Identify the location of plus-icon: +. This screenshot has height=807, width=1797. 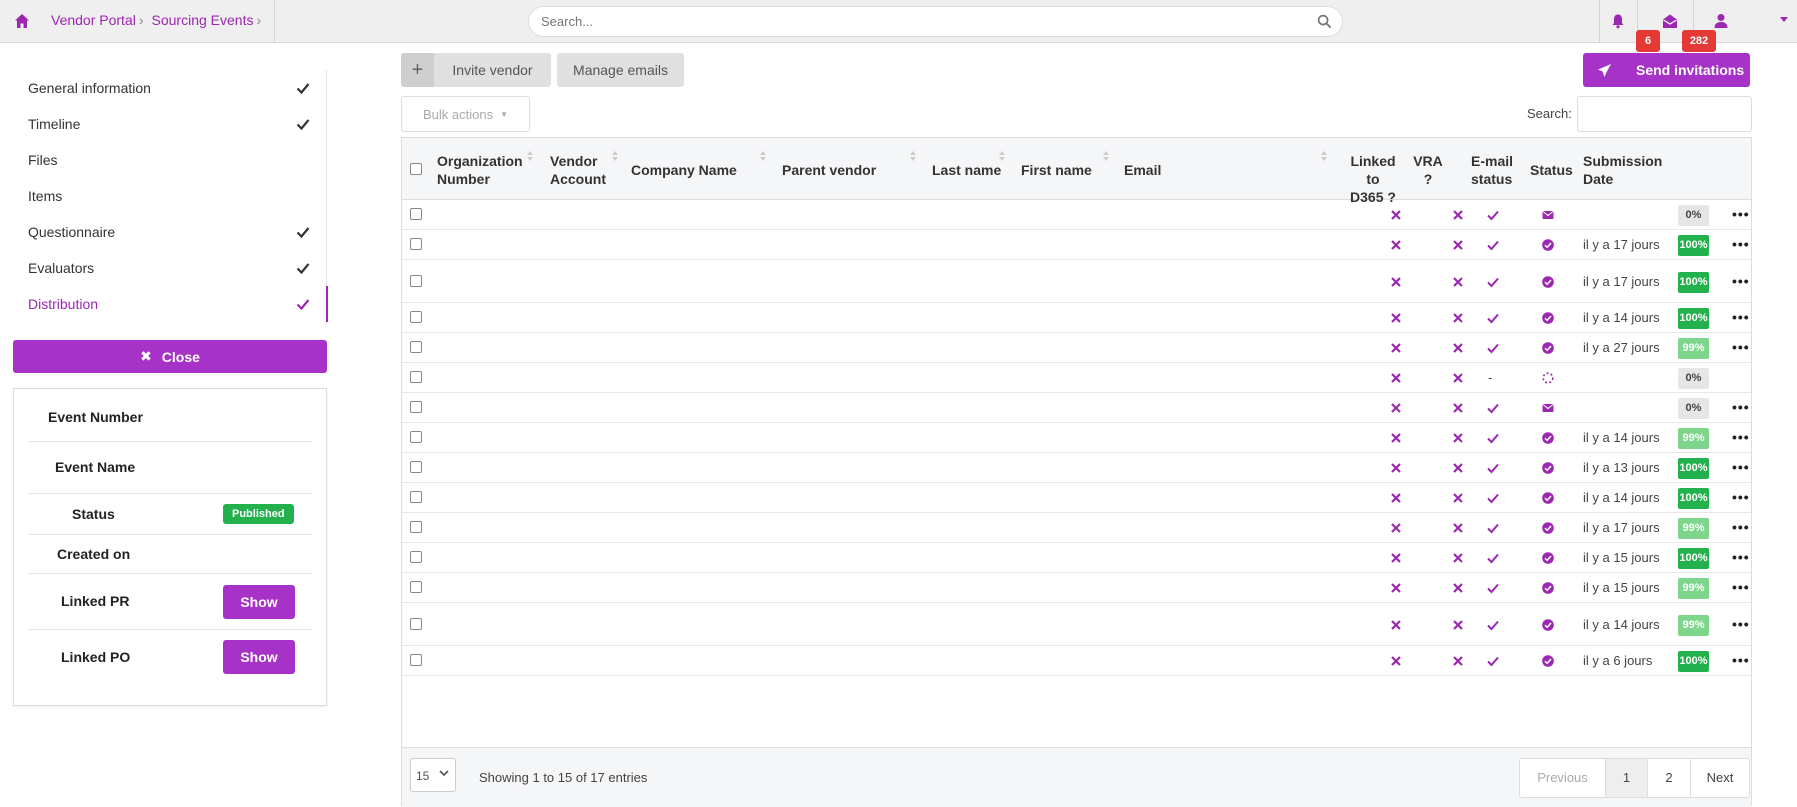
(417, 70).